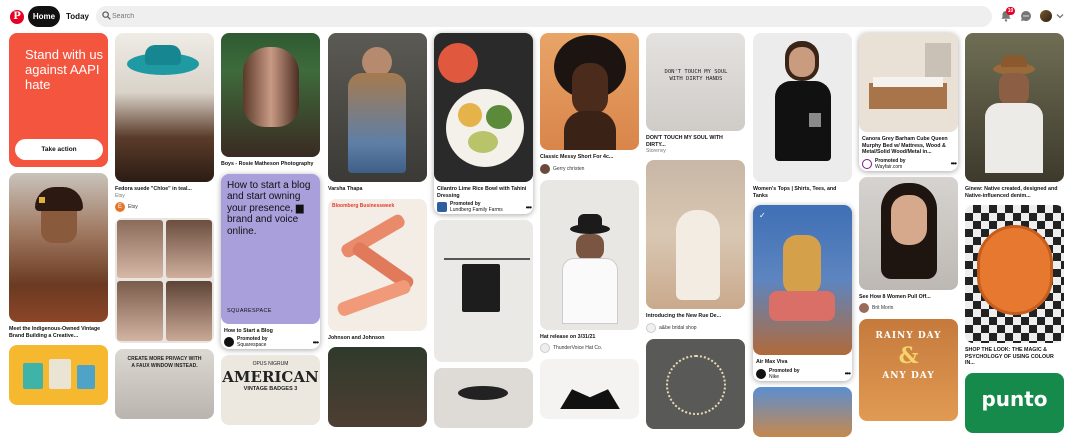  Describe the element at coordinates (120, 206) in the screenshot. I see `user-avatar: E` at that location.